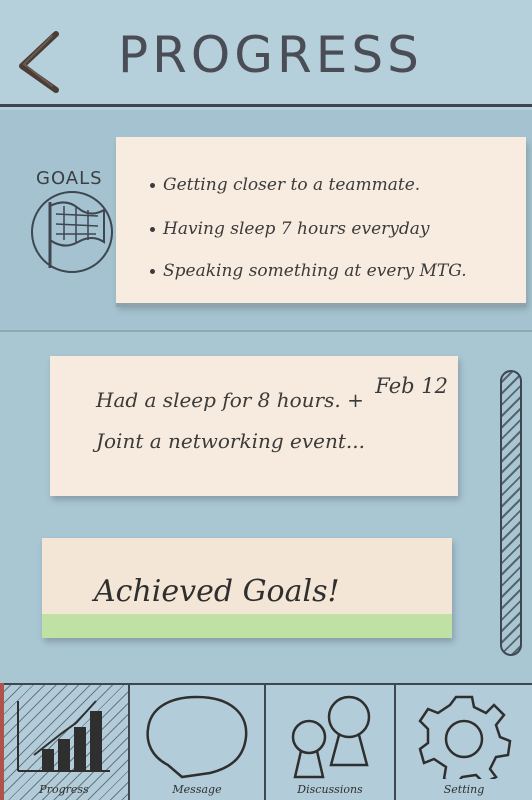 This screenshot has width=532, height=800. I want to click on tab-setting-label: Setting, so click(464, 789).